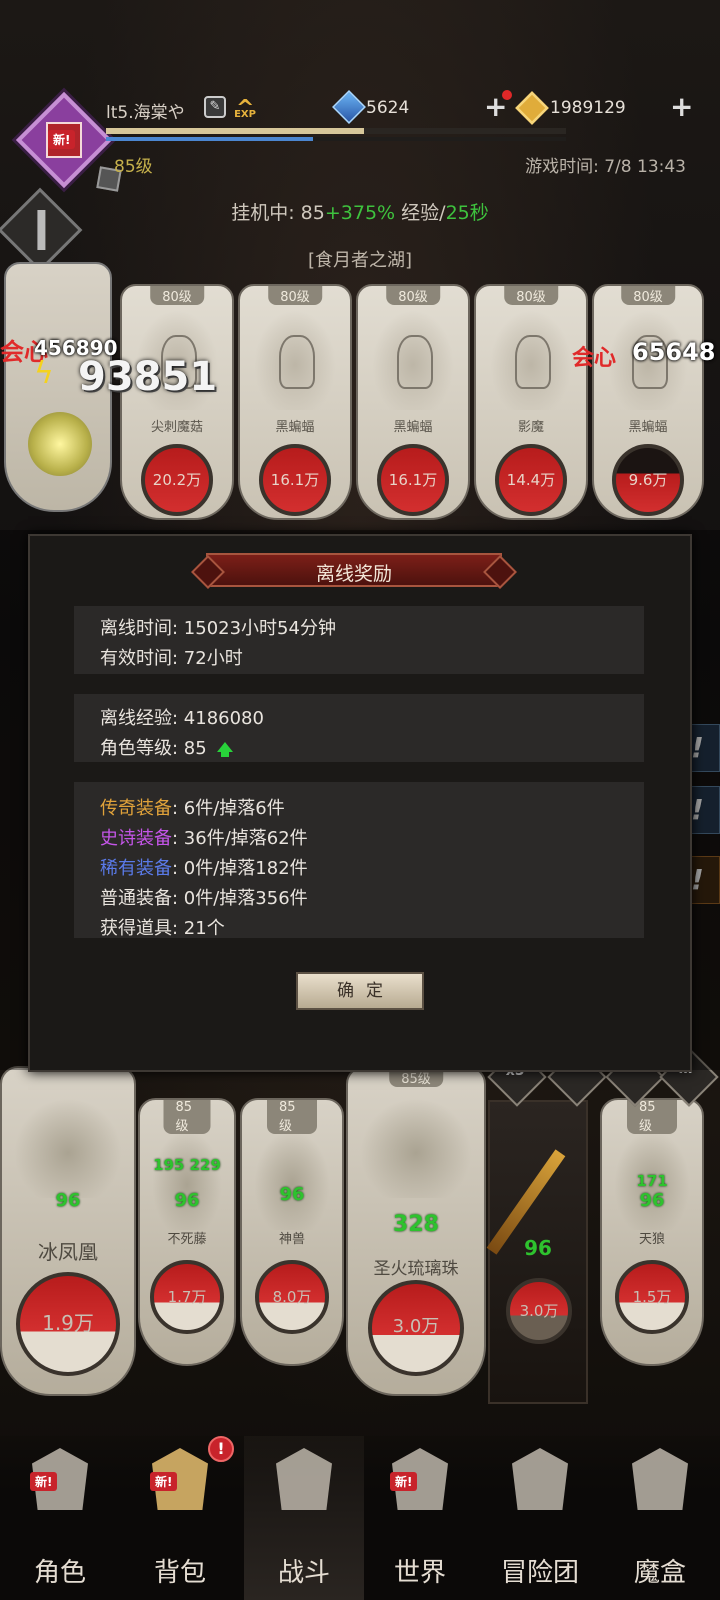  I want to click on hero-power: 328, so click(416, 1224).